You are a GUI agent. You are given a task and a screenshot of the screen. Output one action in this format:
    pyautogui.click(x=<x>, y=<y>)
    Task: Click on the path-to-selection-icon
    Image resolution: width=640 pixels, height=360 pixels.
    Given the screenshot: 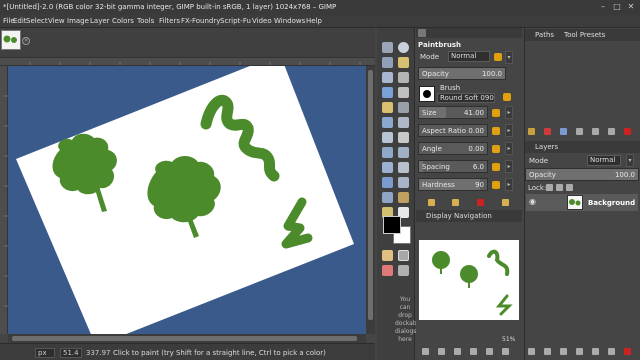 What is the action you would take?
    pyautogui.click(x=595, y=131)
    